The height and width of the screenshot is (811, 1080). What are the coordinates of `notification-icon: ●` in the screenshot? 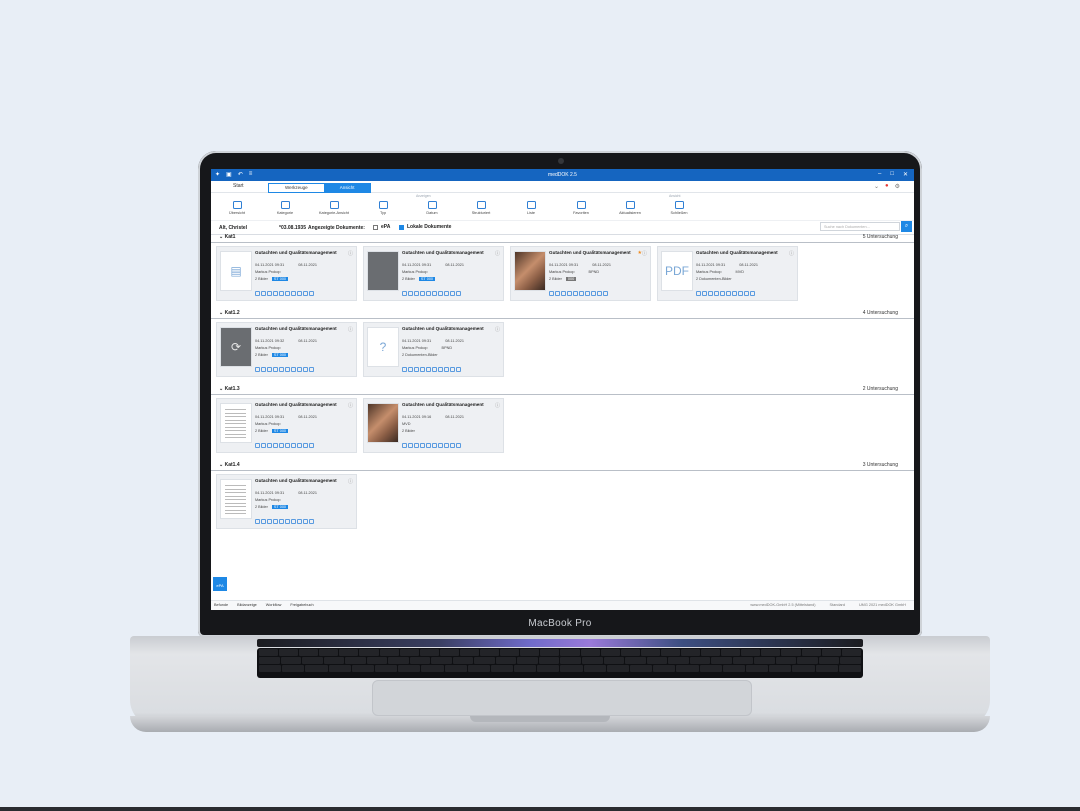 It's located at (887, 186).